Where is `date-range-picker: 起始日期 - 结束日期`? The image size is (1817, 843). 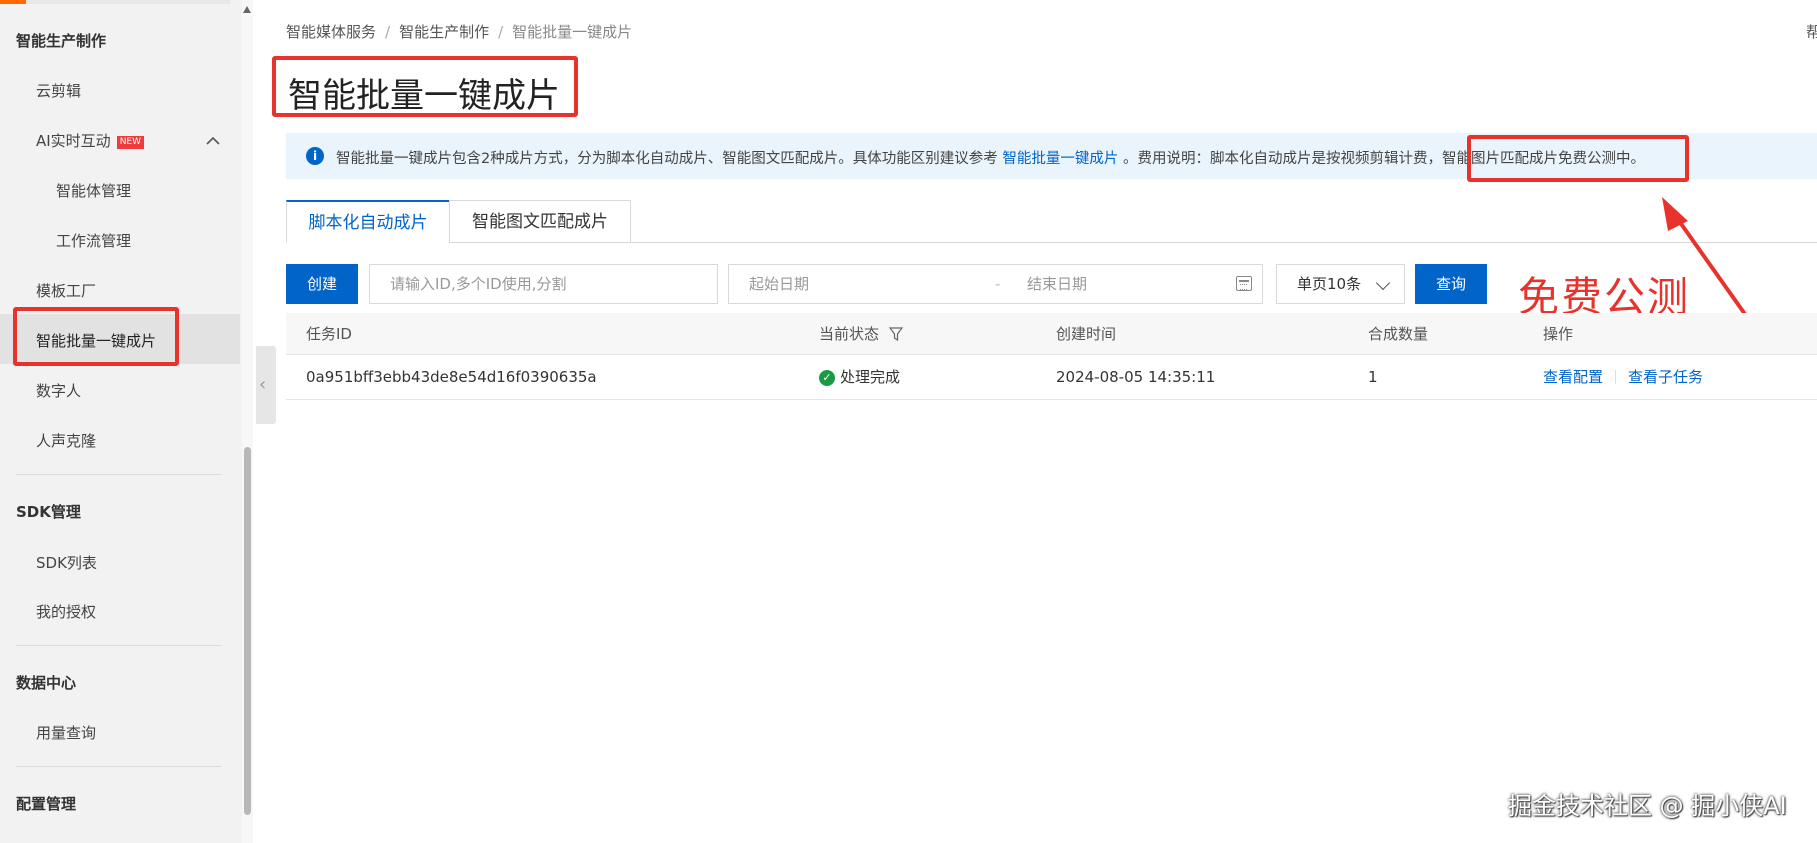
date-range-picker: 起始日期 - 结束日期 is located at coordinates (995, 284).